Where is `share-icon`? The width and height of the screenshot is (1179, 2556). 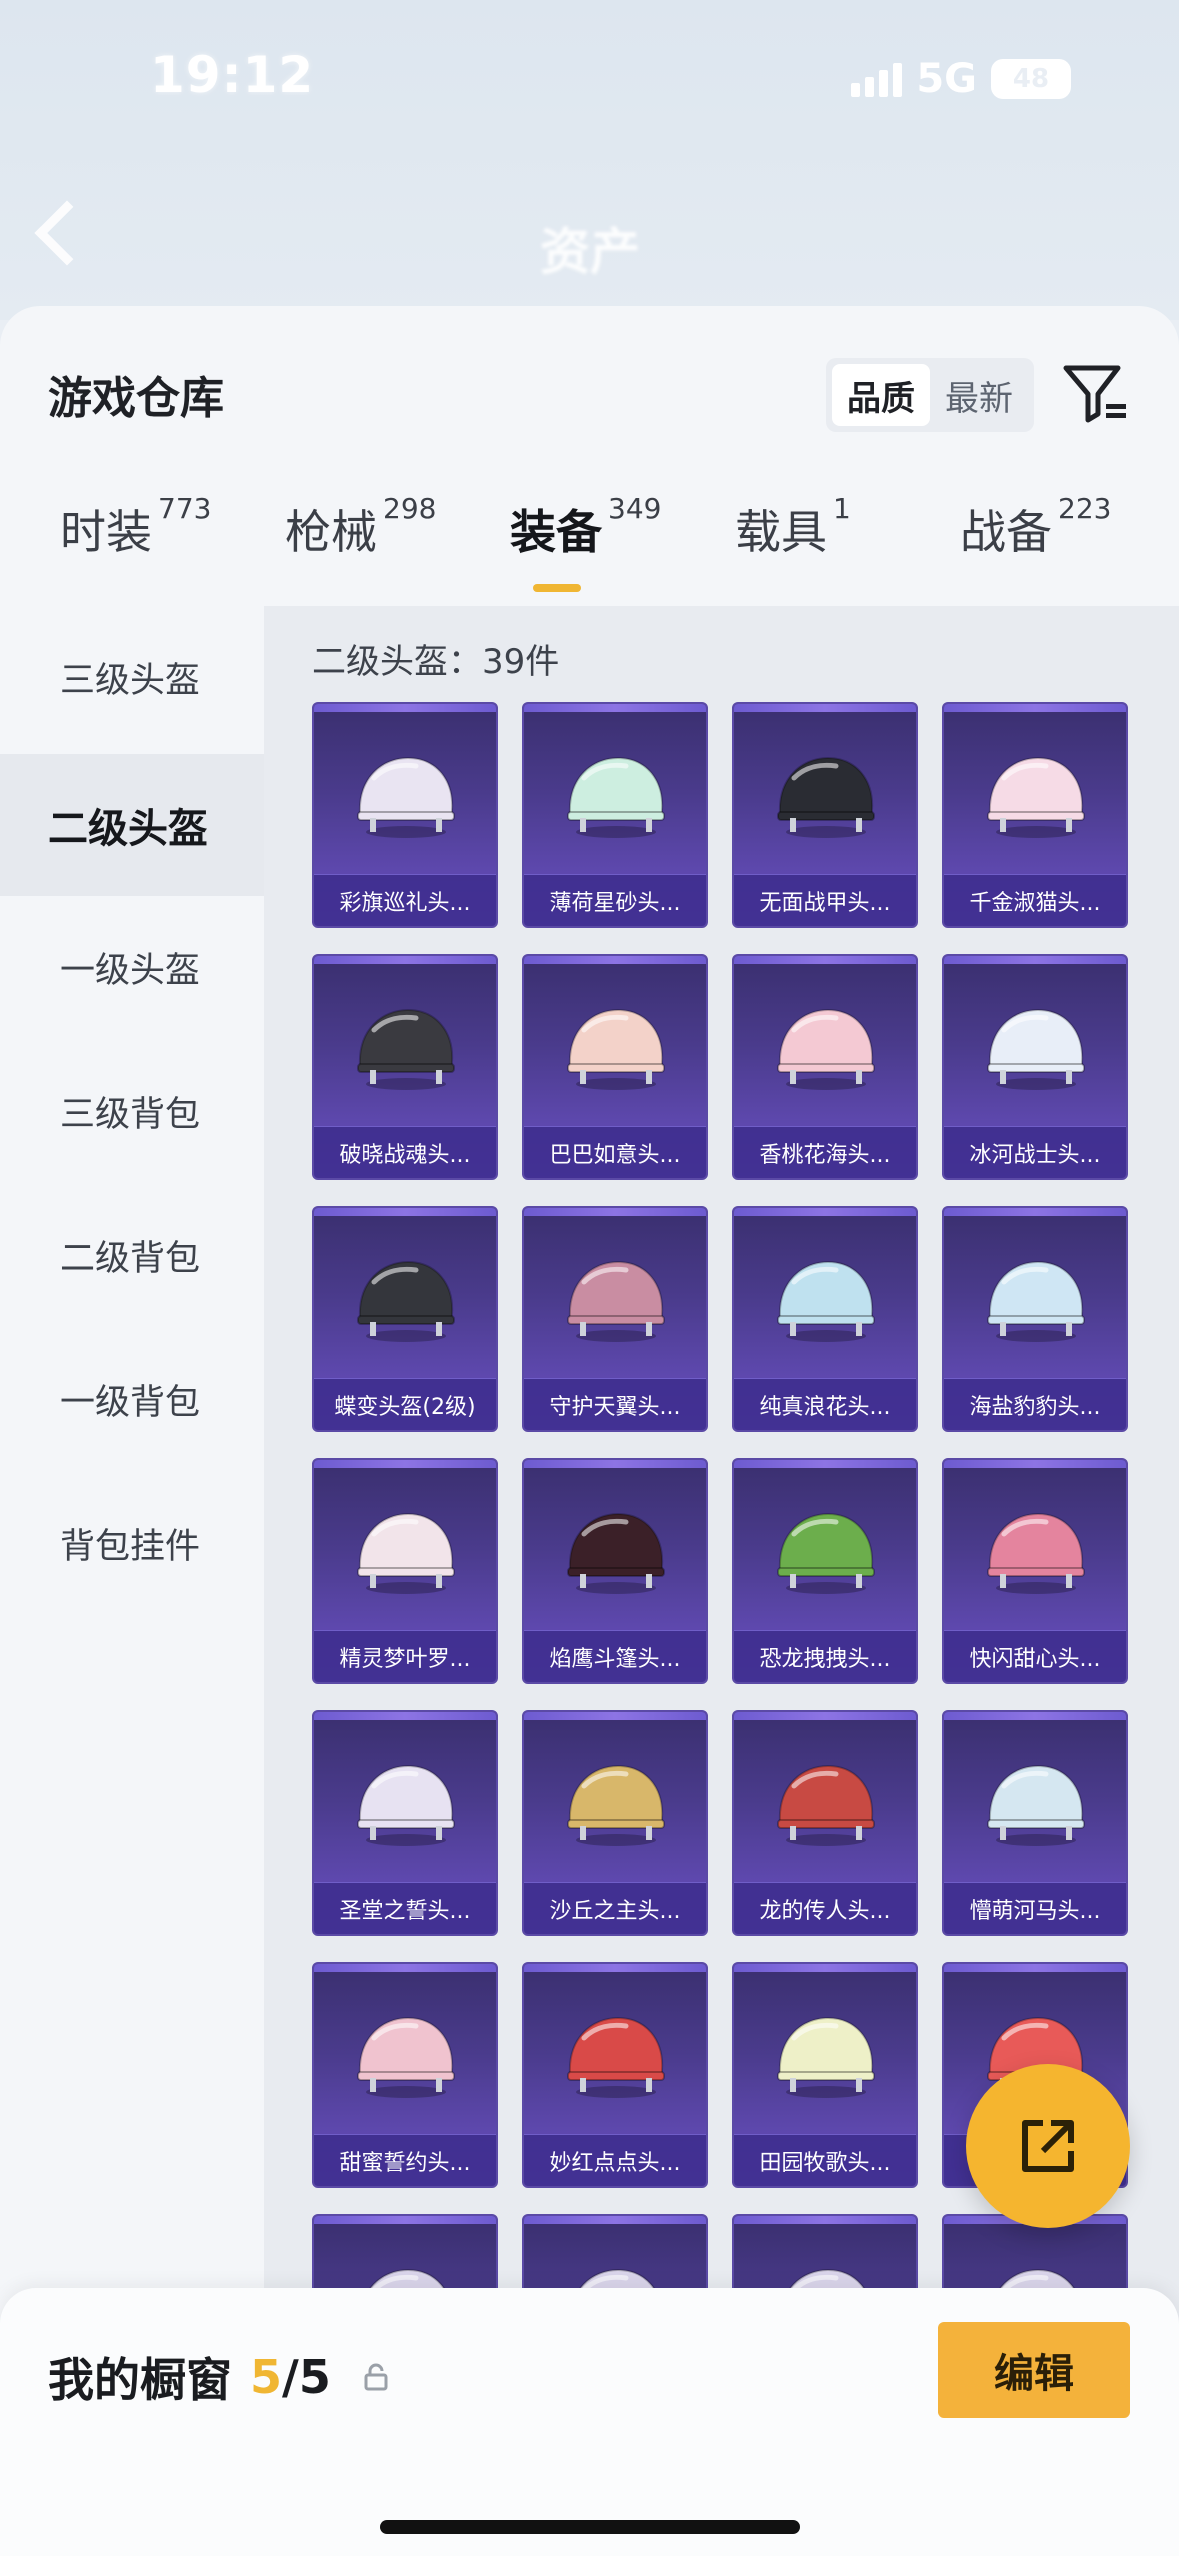 share-icon is located at coordinates (1048, 2146).